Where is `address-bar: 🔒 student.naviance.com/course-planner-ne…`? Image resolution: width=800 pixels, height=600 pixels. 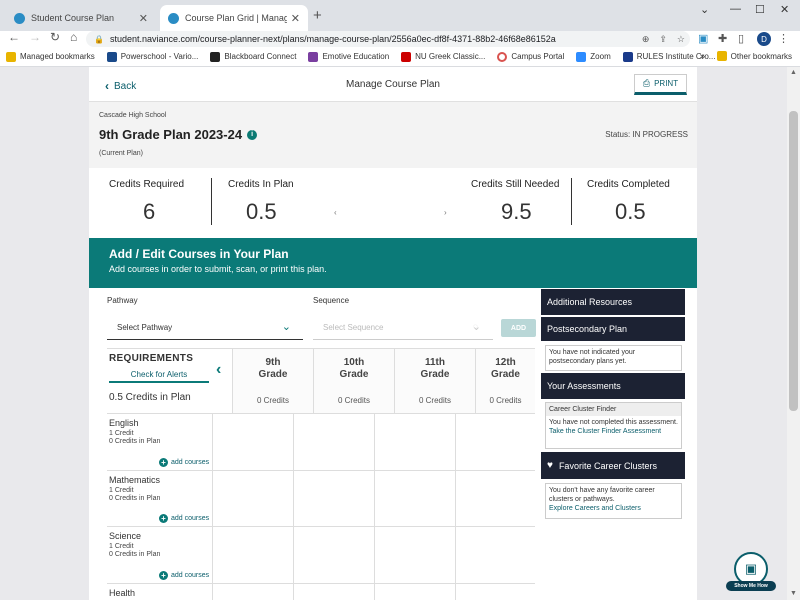
address-bar: 🔒 student.naviance.com/course-planner-ne… is located at coordinates (388, 39).